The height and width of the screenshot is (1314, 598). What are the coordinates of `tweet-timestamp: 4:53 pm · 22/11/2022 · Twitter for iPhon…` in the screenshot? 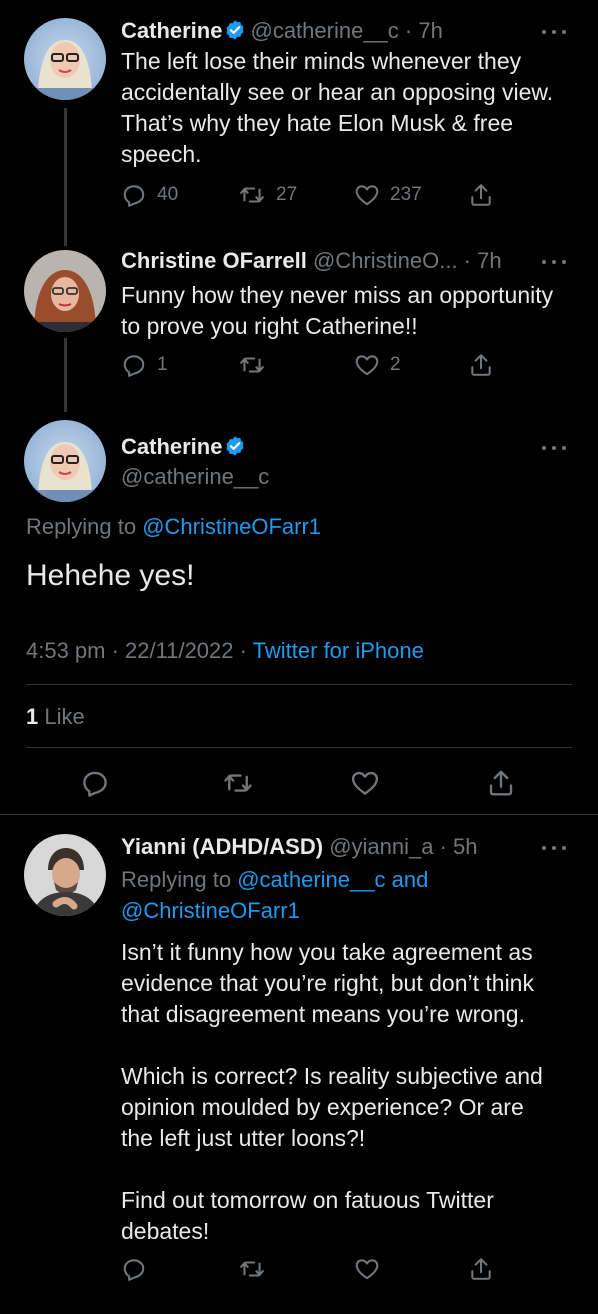 It's located at (225, 650).